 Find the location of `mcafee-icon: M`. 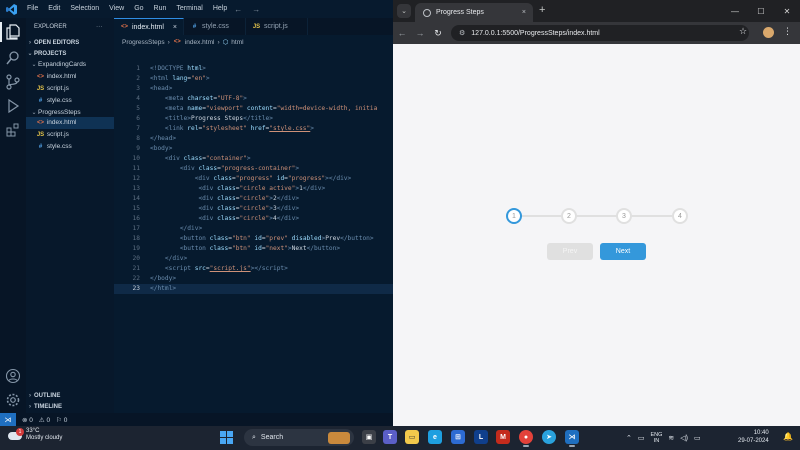

mcafee-icon: M is located at coordinates (503, 437).